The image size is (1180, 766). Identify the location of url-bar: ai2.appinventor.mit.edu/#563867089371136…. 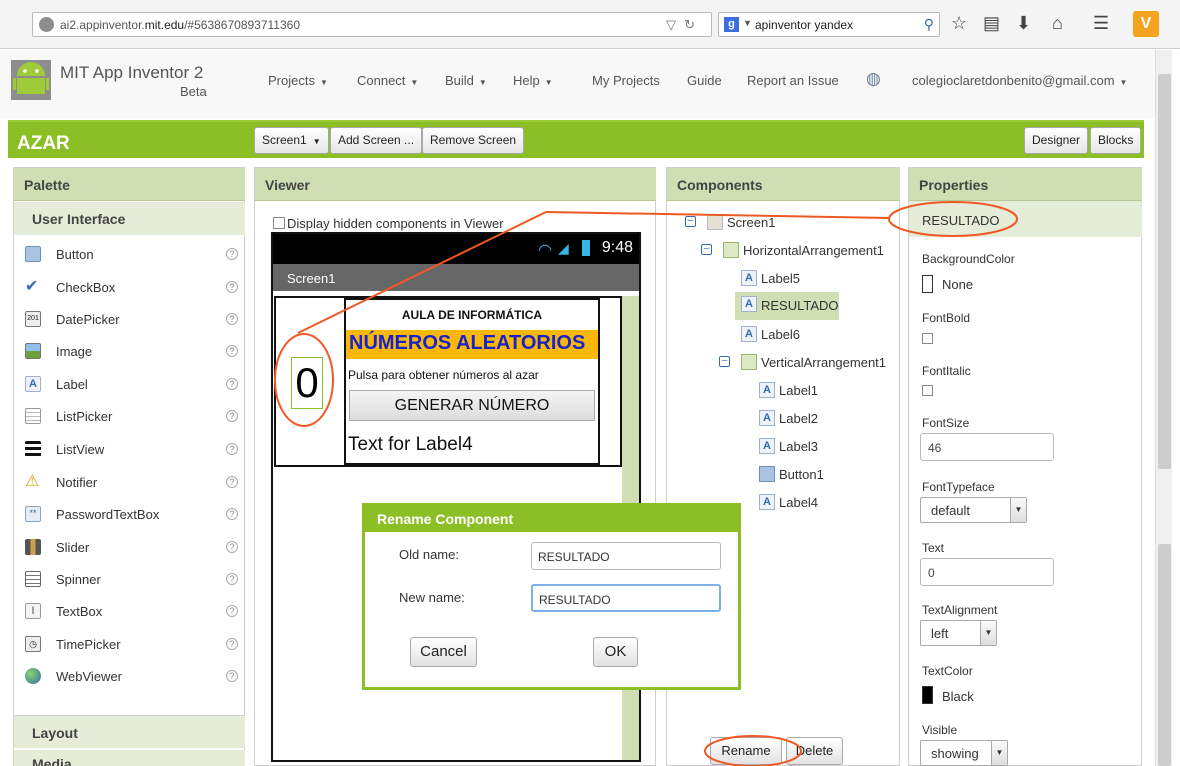
(372, 24).